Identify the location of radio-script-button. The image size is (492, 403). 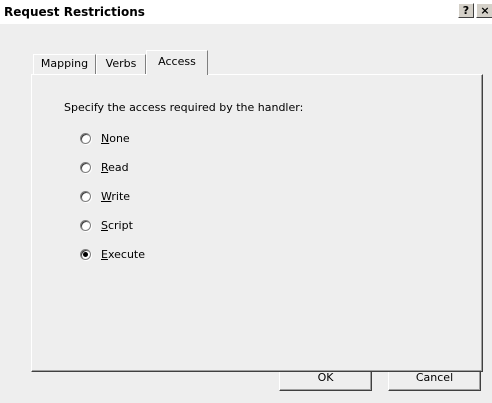
(85, 225).